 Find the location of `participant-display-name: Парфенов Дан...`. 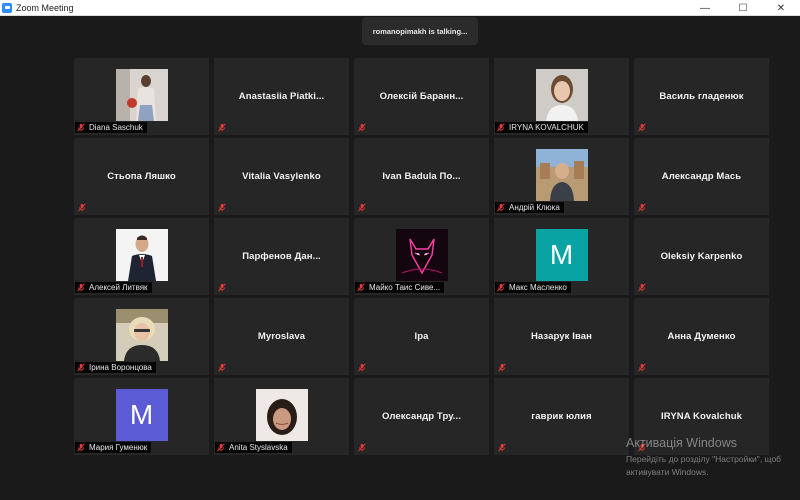

participant-display-name: Парфенов Дан... is located at coordinates (281, 256).